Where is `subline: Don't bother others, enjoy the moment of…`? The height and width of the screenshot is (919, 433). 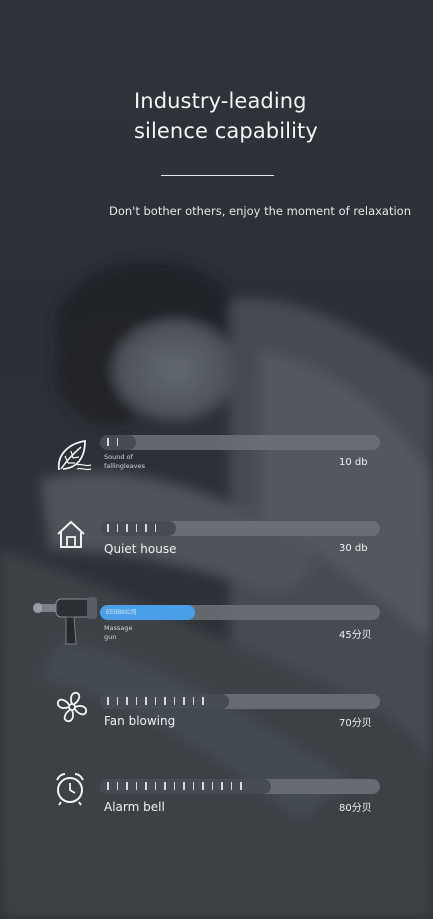
subline: Don't bother others, enjoy the moment of… is located at coordinates (260, 211).